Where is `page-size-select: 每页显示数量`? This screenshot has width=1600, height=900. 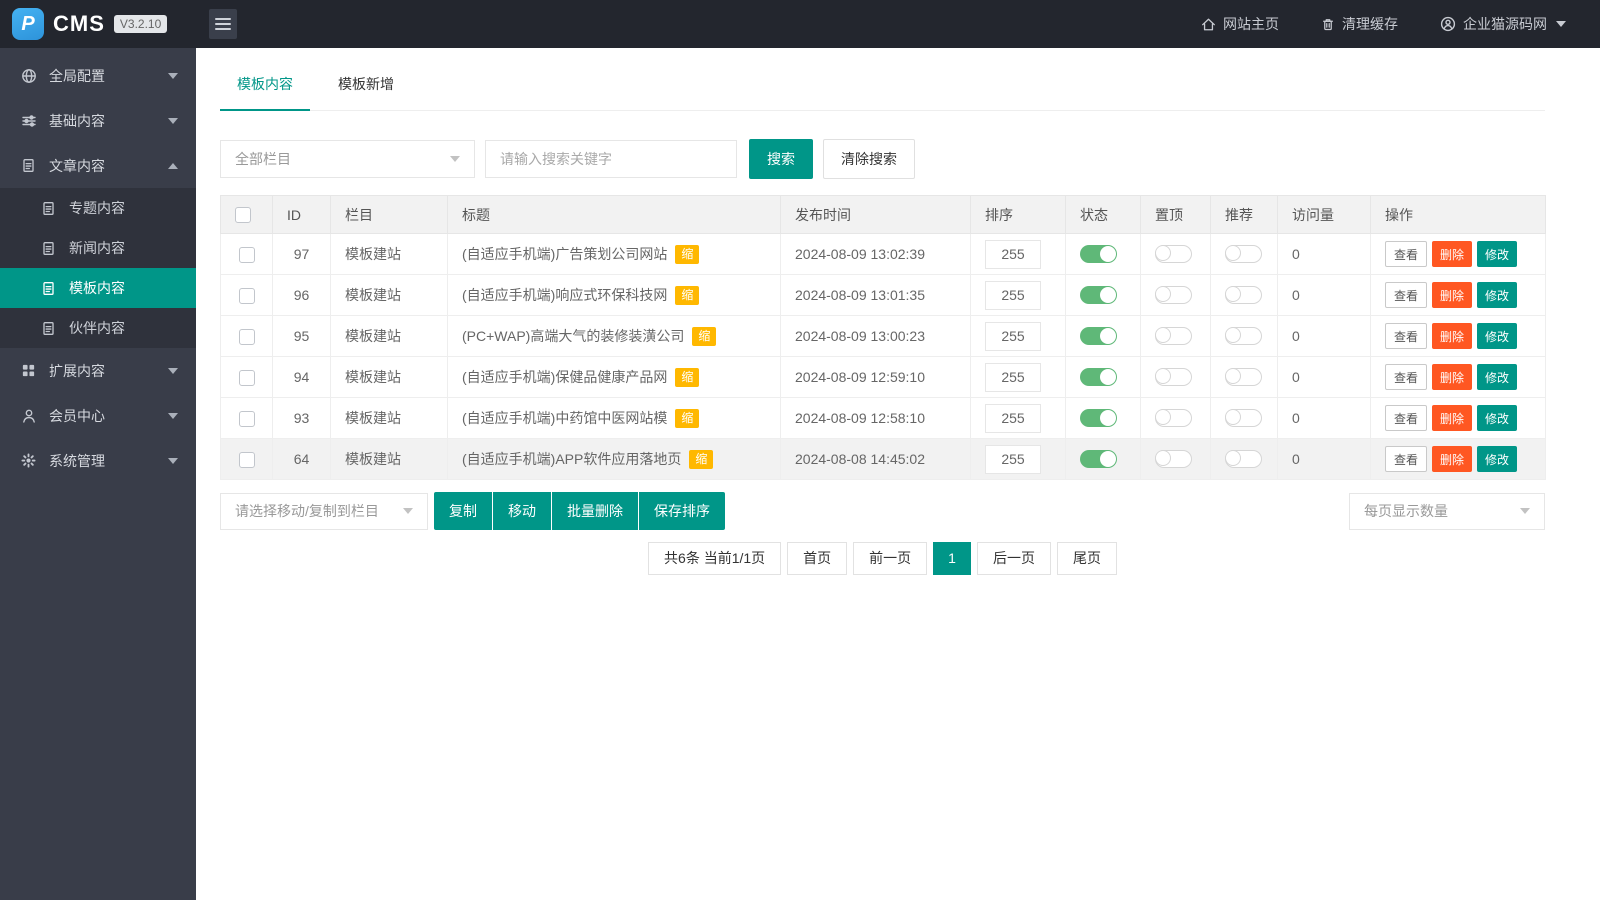
page-size-select: 每页显示数量 is located at coordinates (1447, 511).